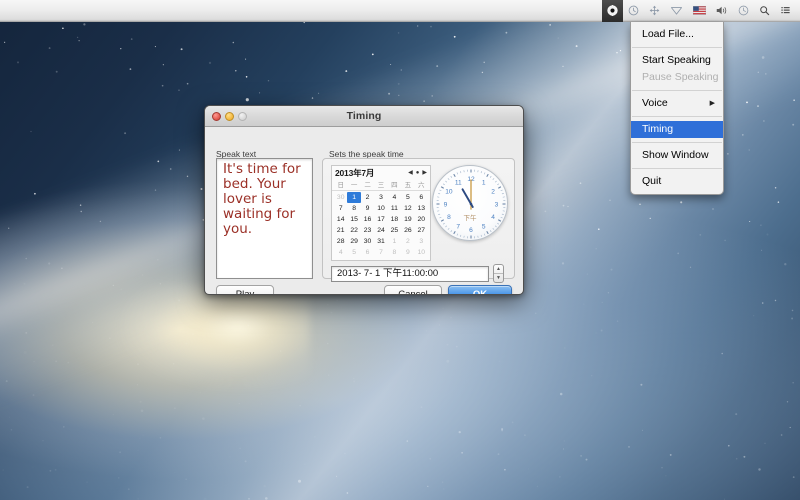 This screenshot has height=500, width=800. What do you see at coordinates (677, 155) in the screenshot?
I see `menu-item-show-window: Show Window` at bounding box center [677, 155].